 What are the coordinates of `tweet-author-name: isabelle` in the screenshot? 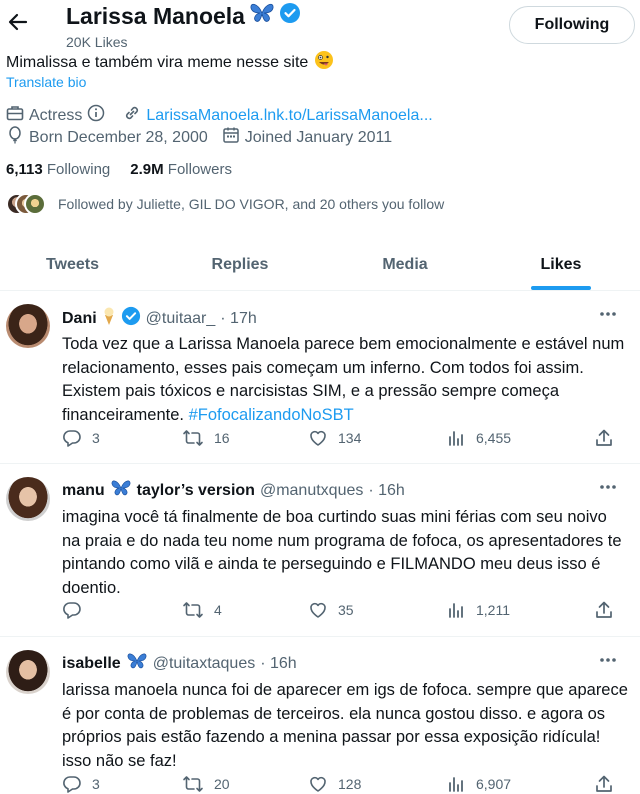 It's located at (91, 664).